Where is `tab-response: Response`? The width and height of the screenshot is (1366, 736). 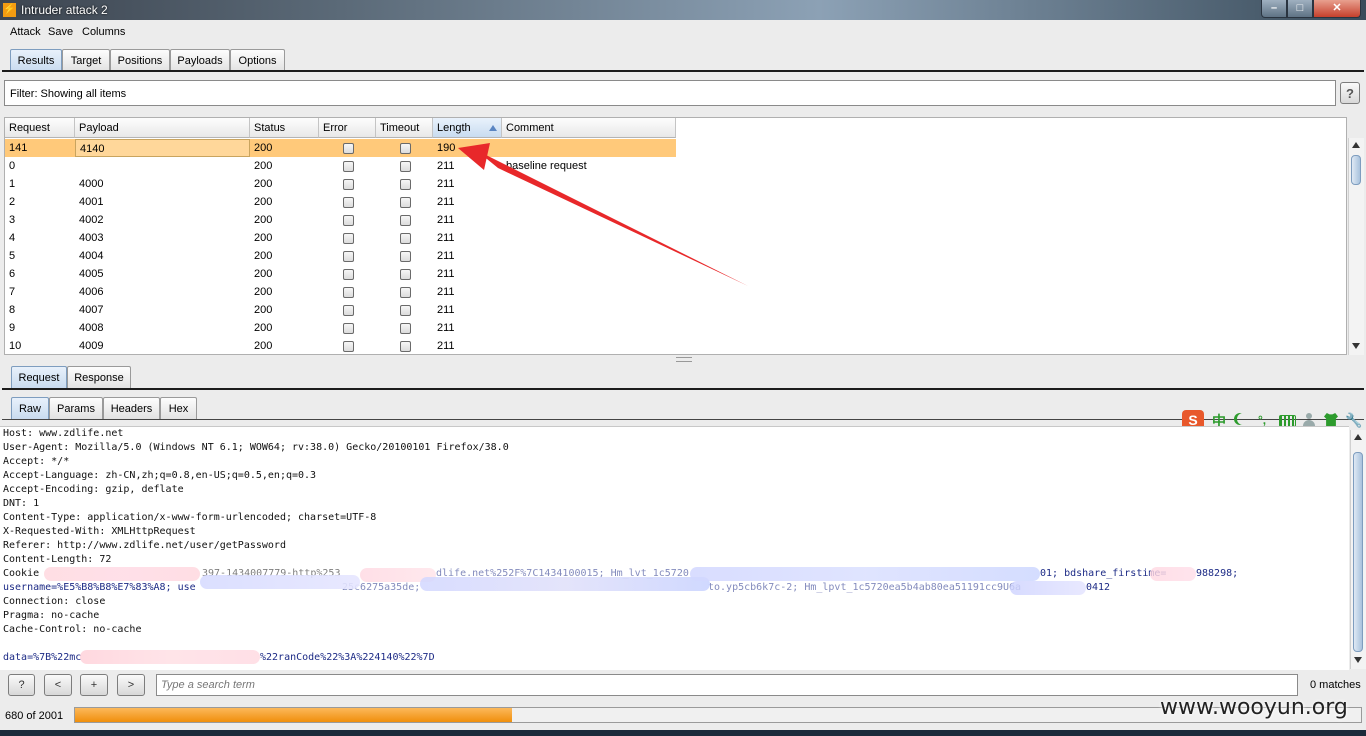
tab-response: Response is located at coordinates (99, 377).